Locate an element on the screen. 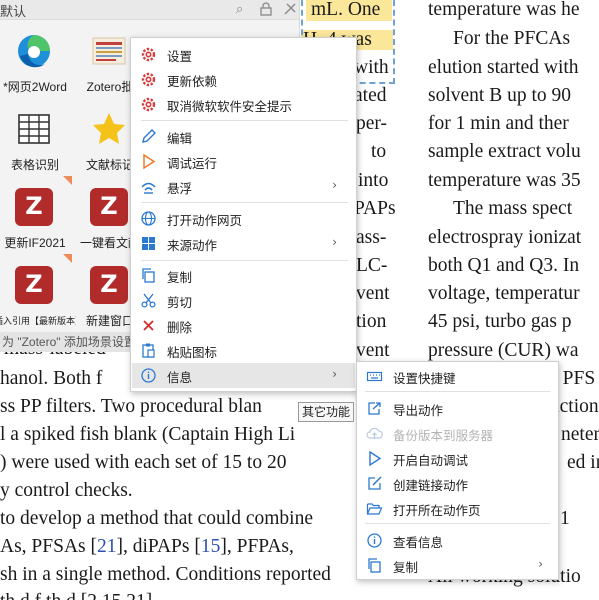  menu-item-paste-icon: 粘贴图标 is located at coordinates (243, 350).